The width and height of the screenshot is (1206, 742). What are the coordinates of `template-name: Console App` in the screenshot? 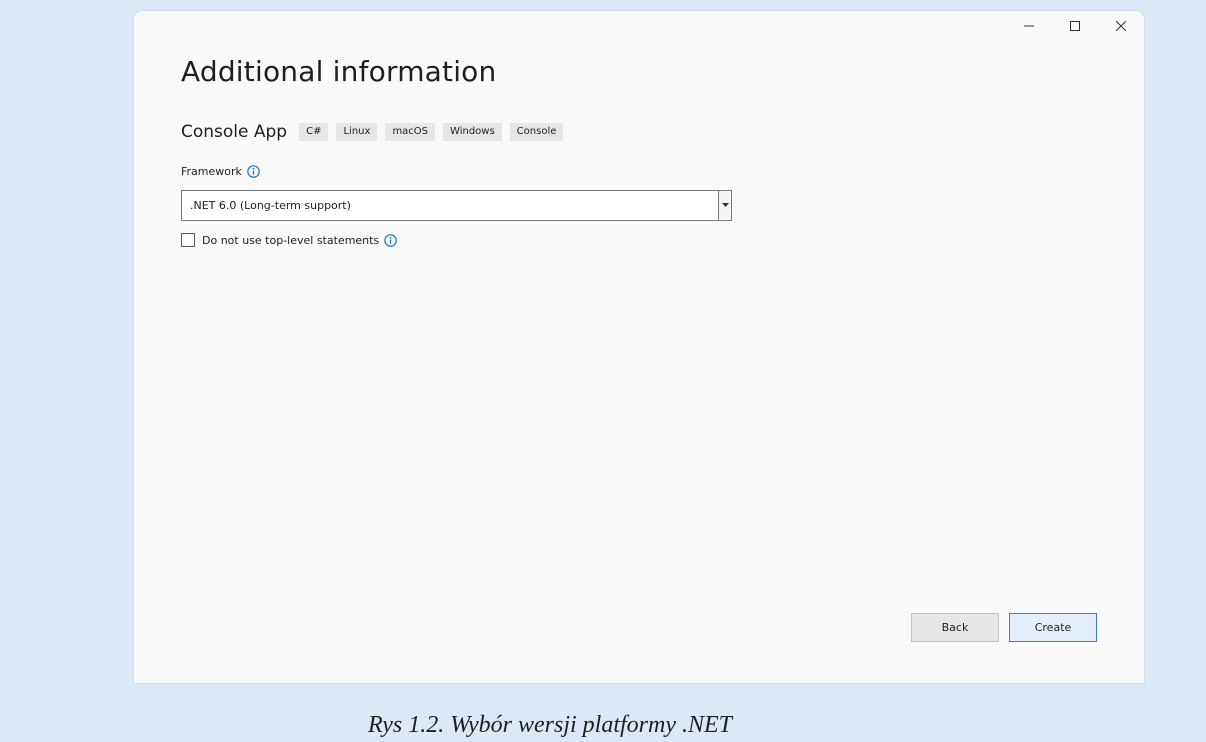 It's located at (234, 132).